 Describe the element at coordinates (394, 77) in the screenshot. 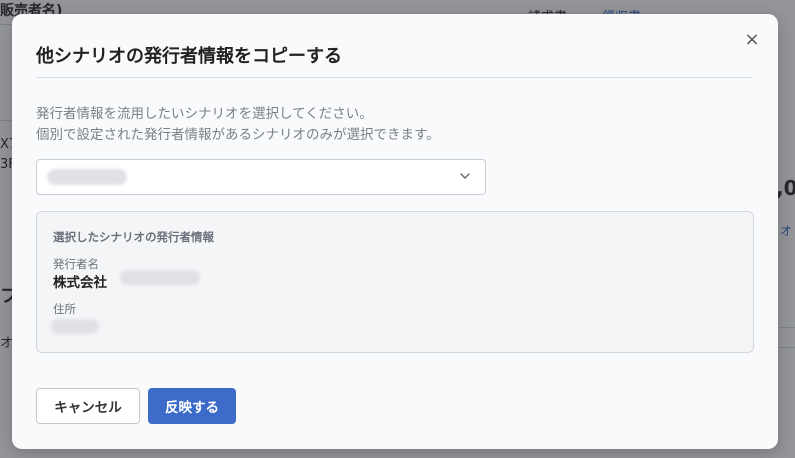

I see `title-divider` at that location.